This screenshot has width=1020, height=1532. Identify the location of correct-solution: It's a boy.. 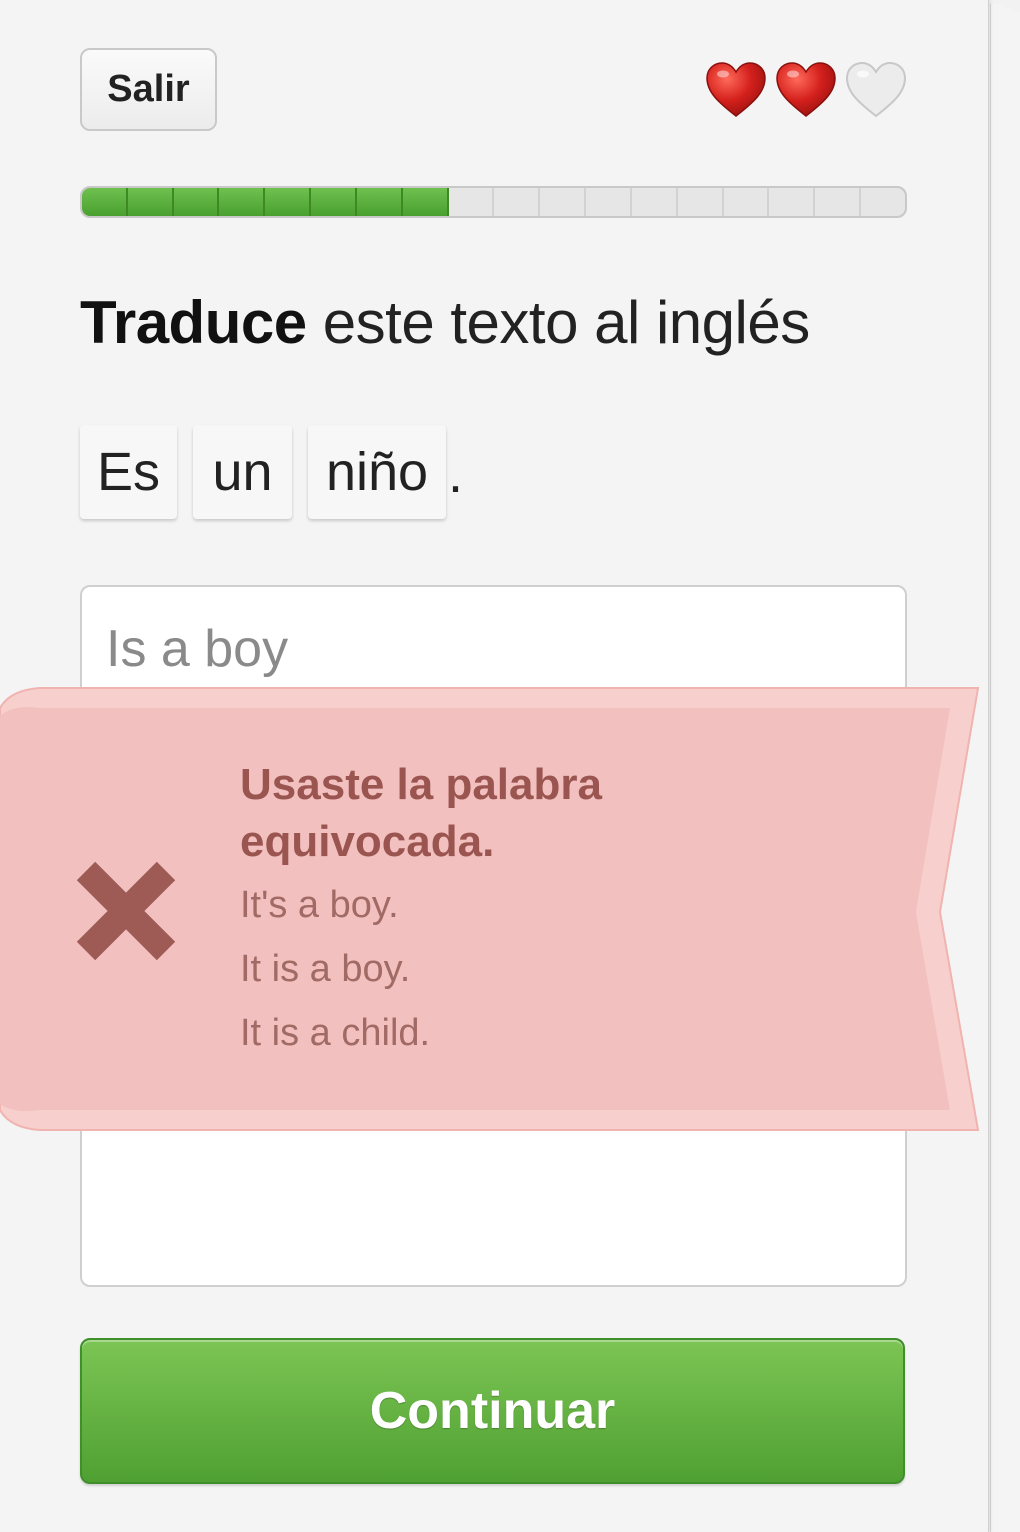
(319, 905).